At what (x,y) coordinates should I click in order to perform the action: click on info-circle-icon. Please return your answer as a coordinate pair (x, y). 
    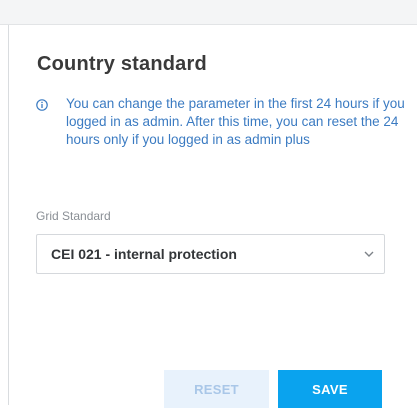
    Looking at the image, I should click on (42, 105).